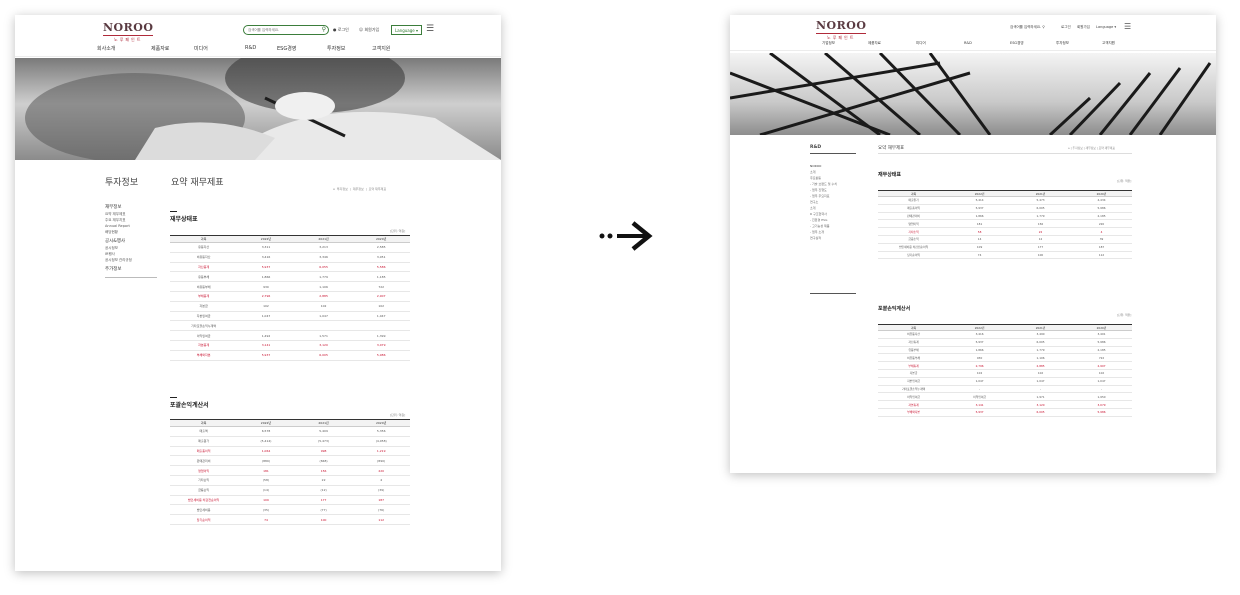  Describe the element at coordinates (323, 500) in the screenshot. I see `table-cell: 177` at that location.